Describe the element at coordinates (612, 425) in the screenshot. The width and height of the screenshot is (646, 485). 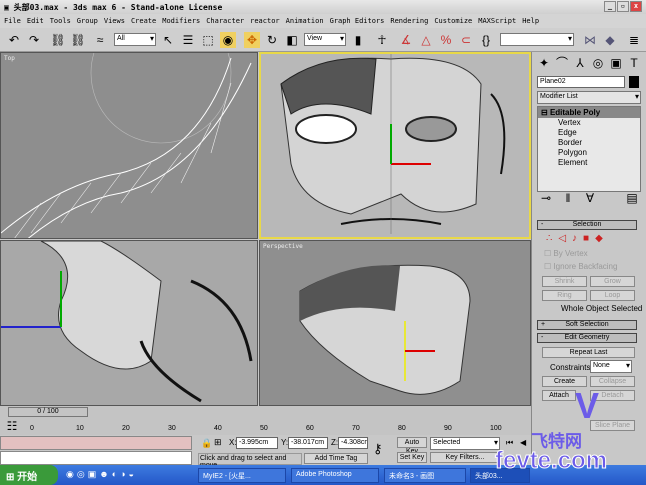
I see `slice-plane-button: Slice Plane` at that location.